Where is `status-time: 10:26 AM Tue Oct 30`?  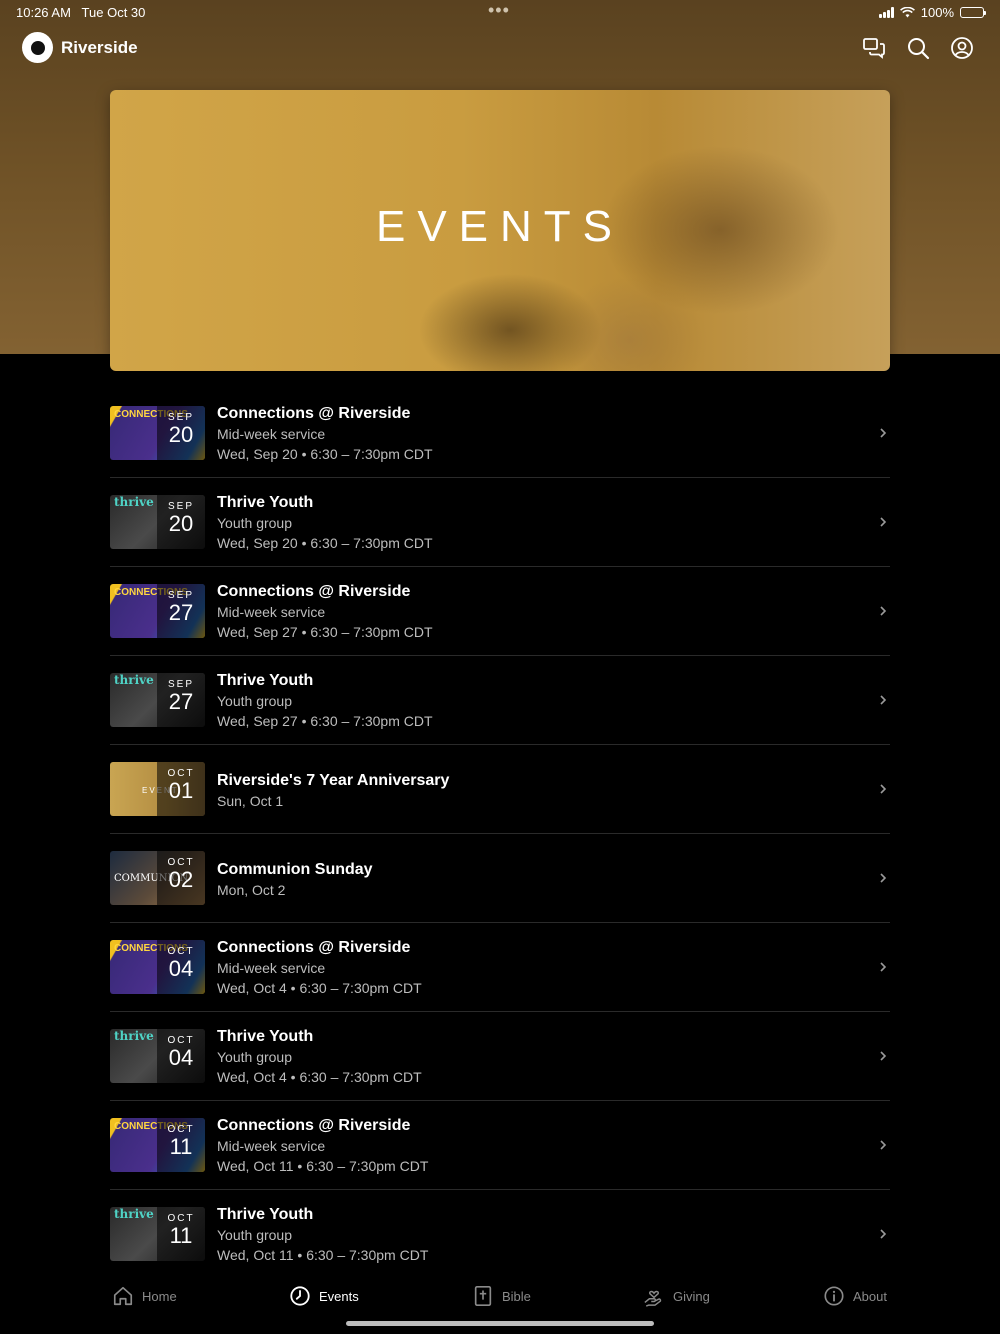
status-time: 10:26 AM Tue Oct 30 is located at coordinates (80, 12).